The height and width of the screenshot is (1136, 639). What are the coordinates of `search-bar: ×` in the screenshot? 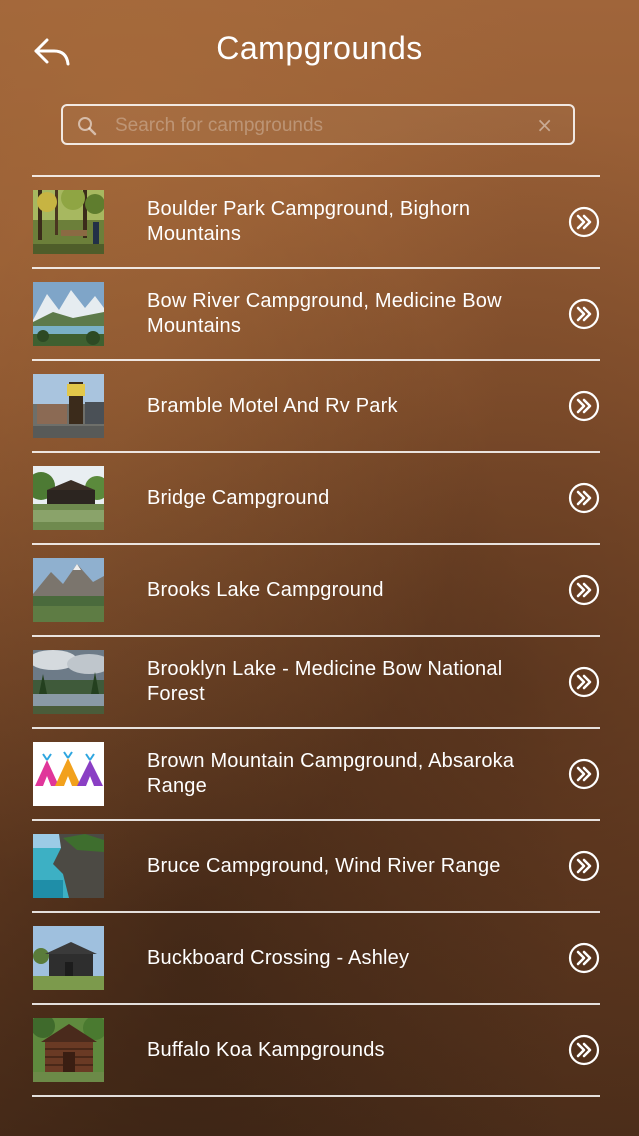 It's located at (318, 124).